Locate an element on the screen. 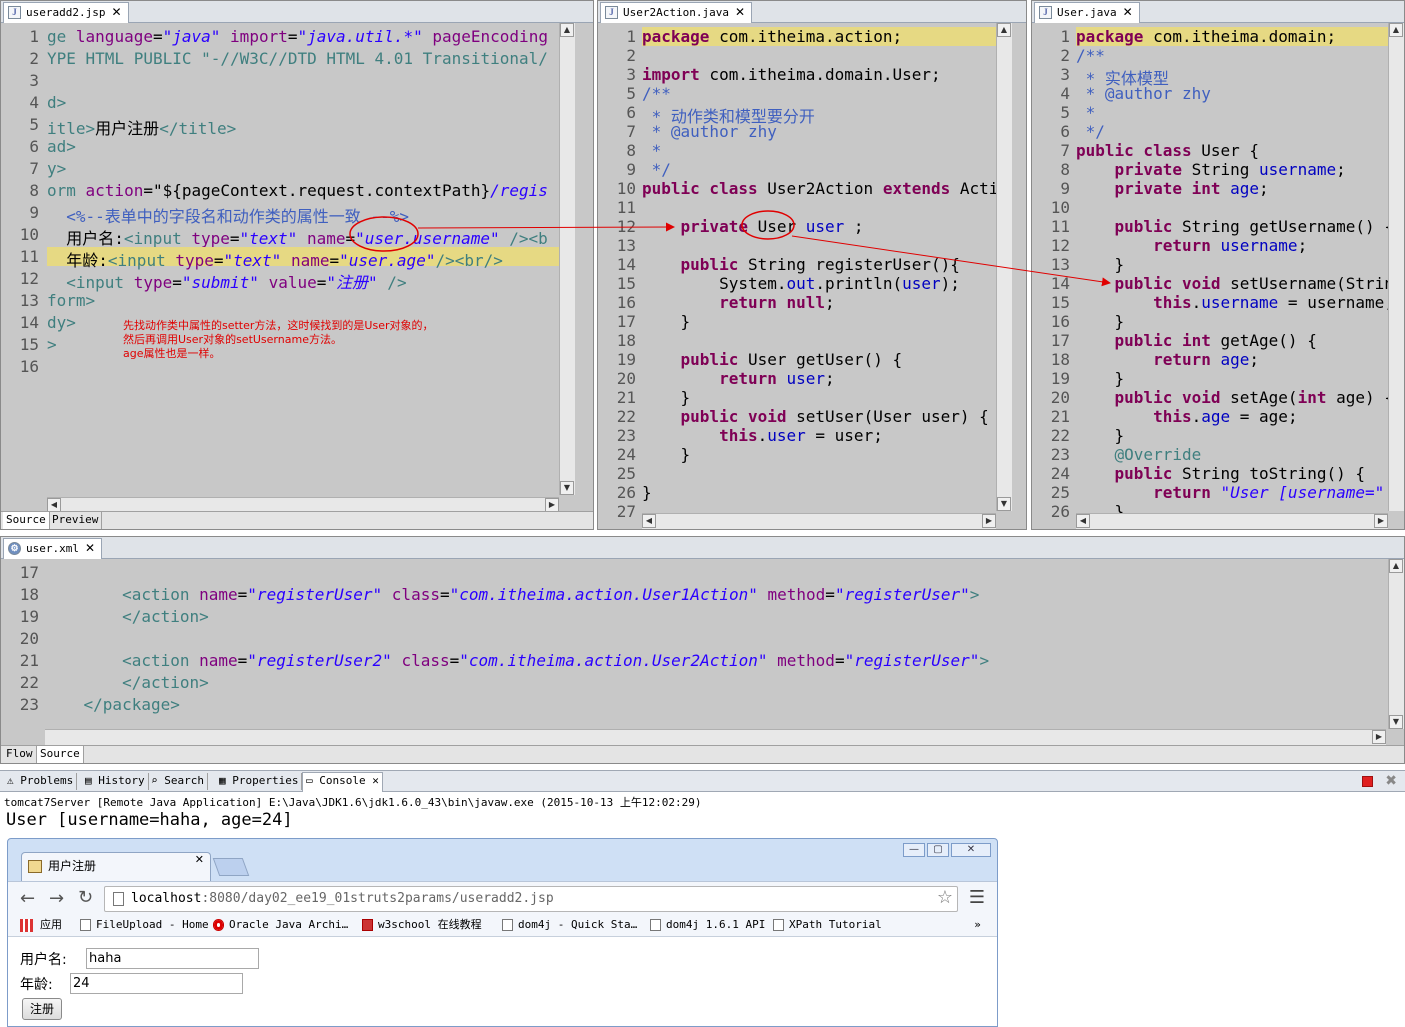 This screenshot has width=1405, height=1027. arrow-to-setusername is located at coordinates (951, 261).